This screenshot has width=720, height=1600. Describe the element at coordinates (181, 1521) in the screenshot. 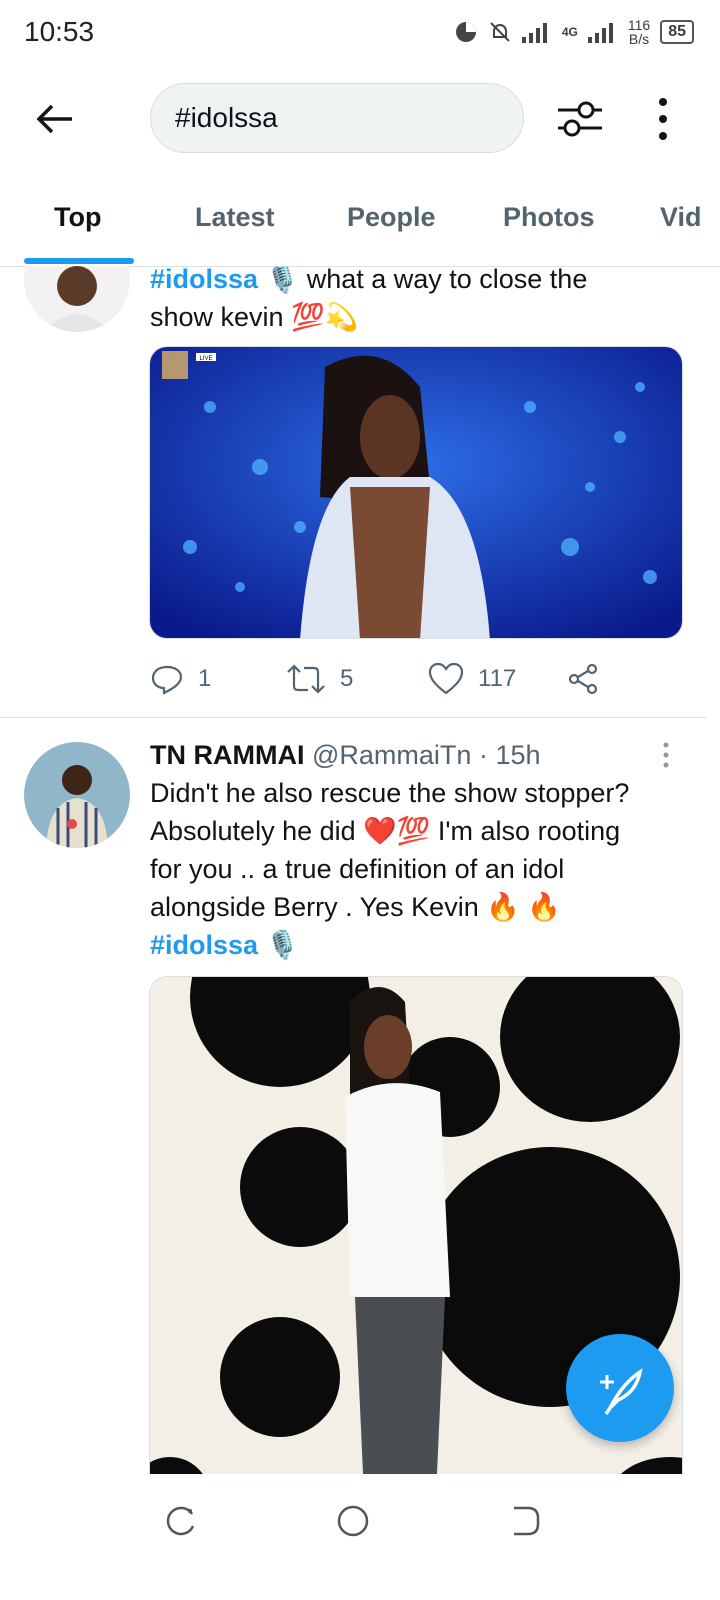

I see `recents-icon` at that location.